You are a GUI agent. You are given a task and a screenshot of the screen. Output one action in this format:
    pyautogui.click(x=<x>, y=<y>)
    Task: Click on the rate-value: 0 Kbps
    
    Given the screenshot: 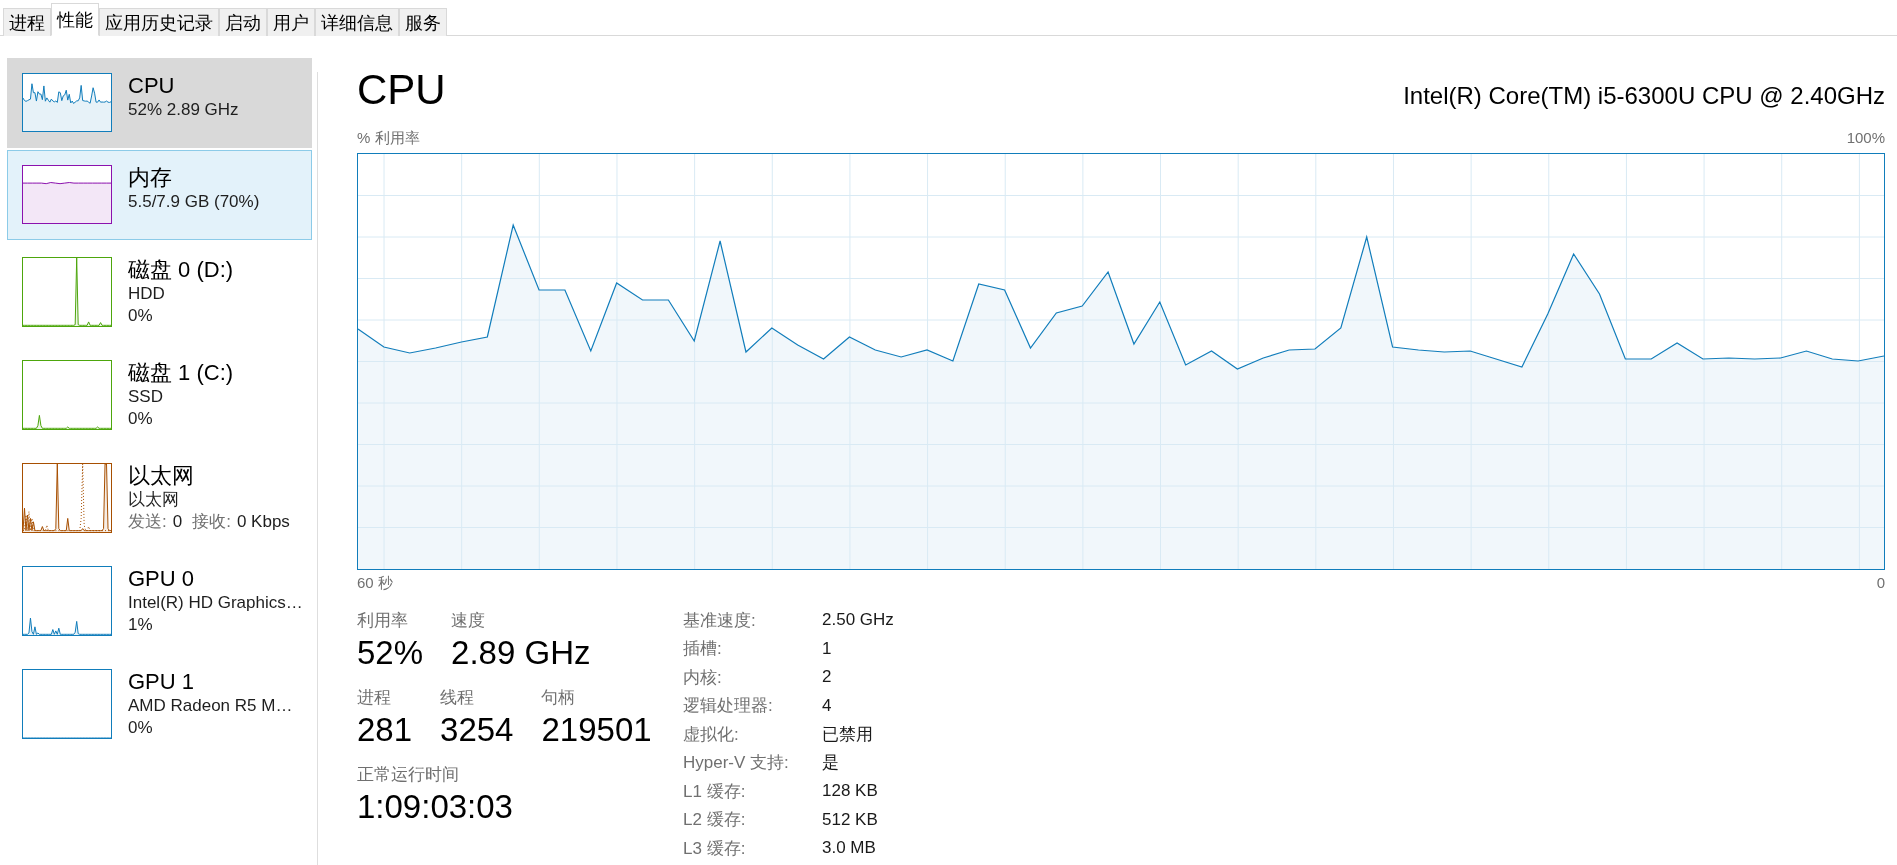 What is the action you would take?
    pyautogui.click(x=263, y=522)
    